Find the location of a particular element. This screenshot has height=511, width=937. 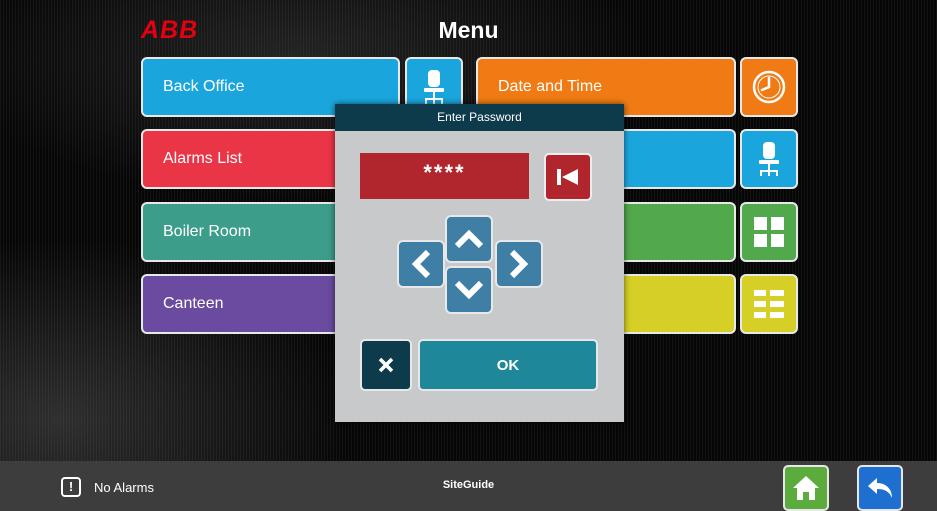

close-icon is located at coordinates (386, 365).